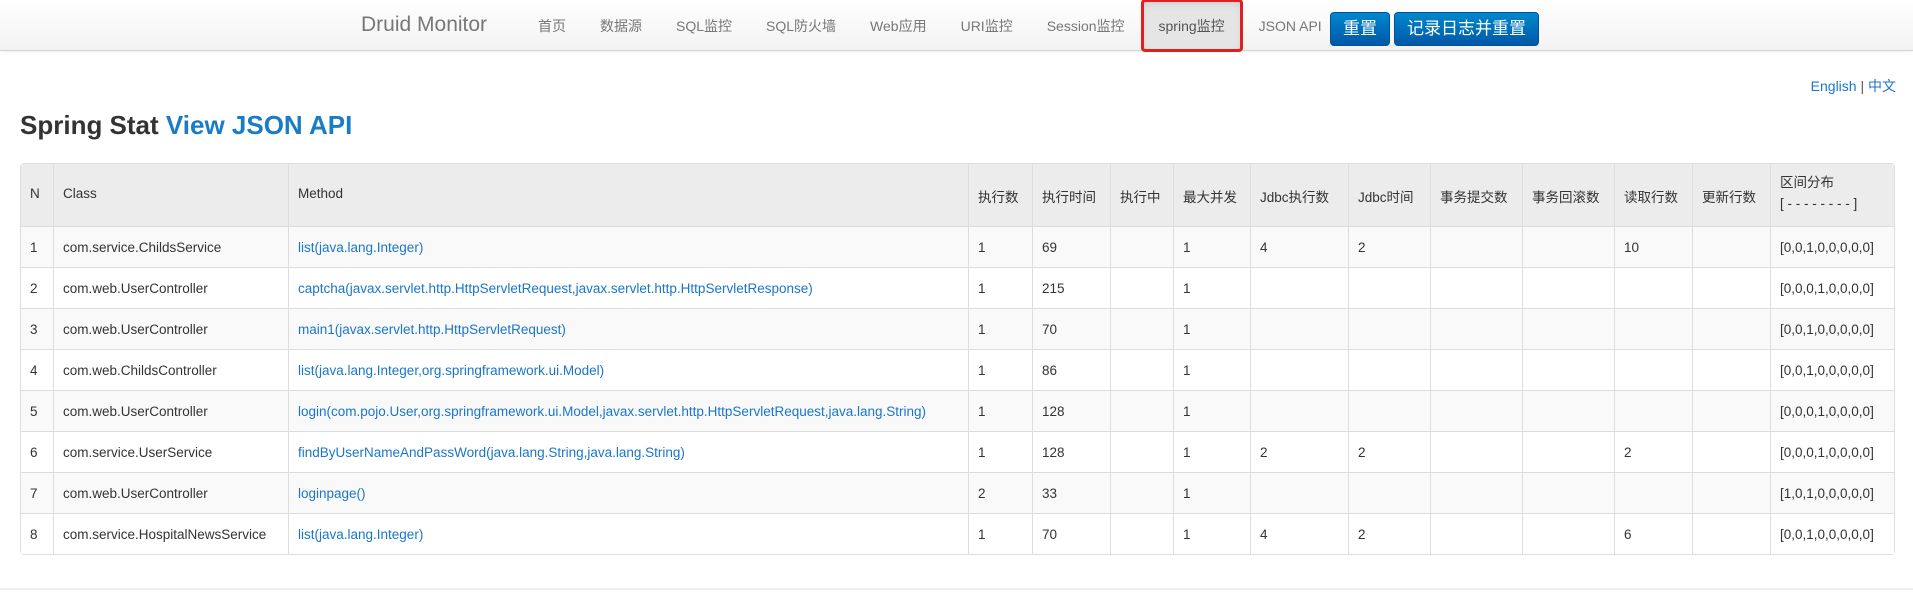 This screenshot has height=593, width=1913. What do you see at coordinates (170, 369) in the screenshot?
I see `cell-col-class: com.web.ChildsController` at bounding box center [170, 369].